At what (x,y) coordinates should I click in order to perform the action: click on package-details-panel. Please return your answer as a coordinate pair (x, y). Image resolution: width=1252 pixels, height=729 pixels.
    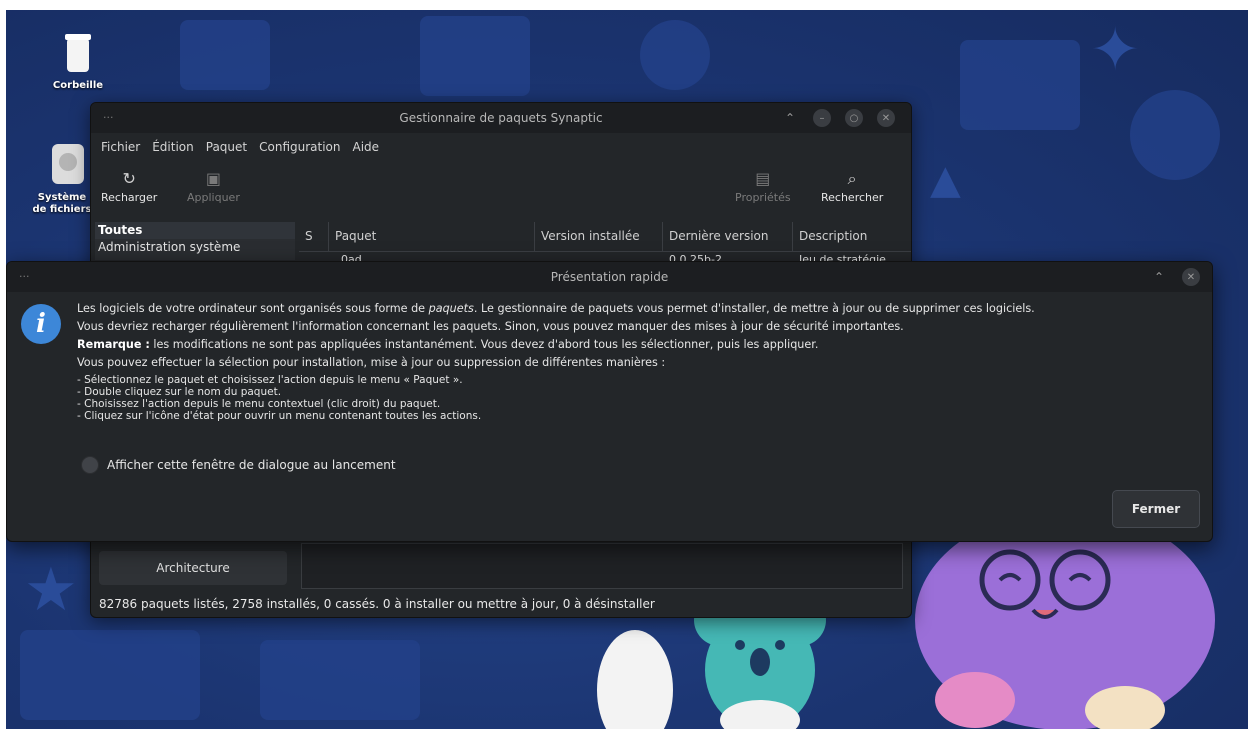
    Looking at the image, I should click on (602, 566).